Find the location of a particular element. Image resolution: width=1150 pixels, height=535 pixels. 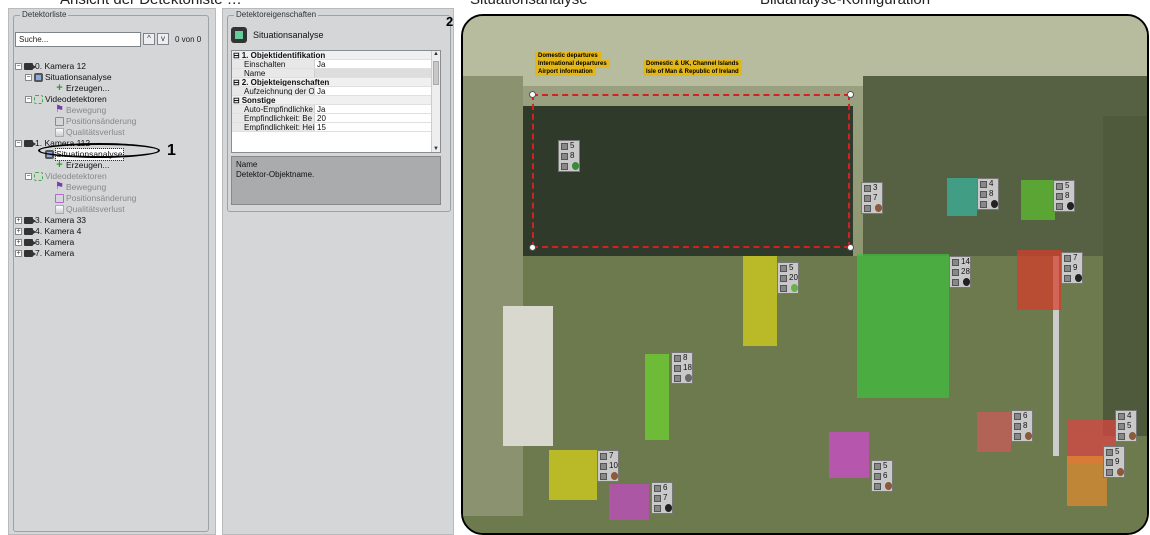

tree-label: Bewegung is located at coordinates (86, 187).